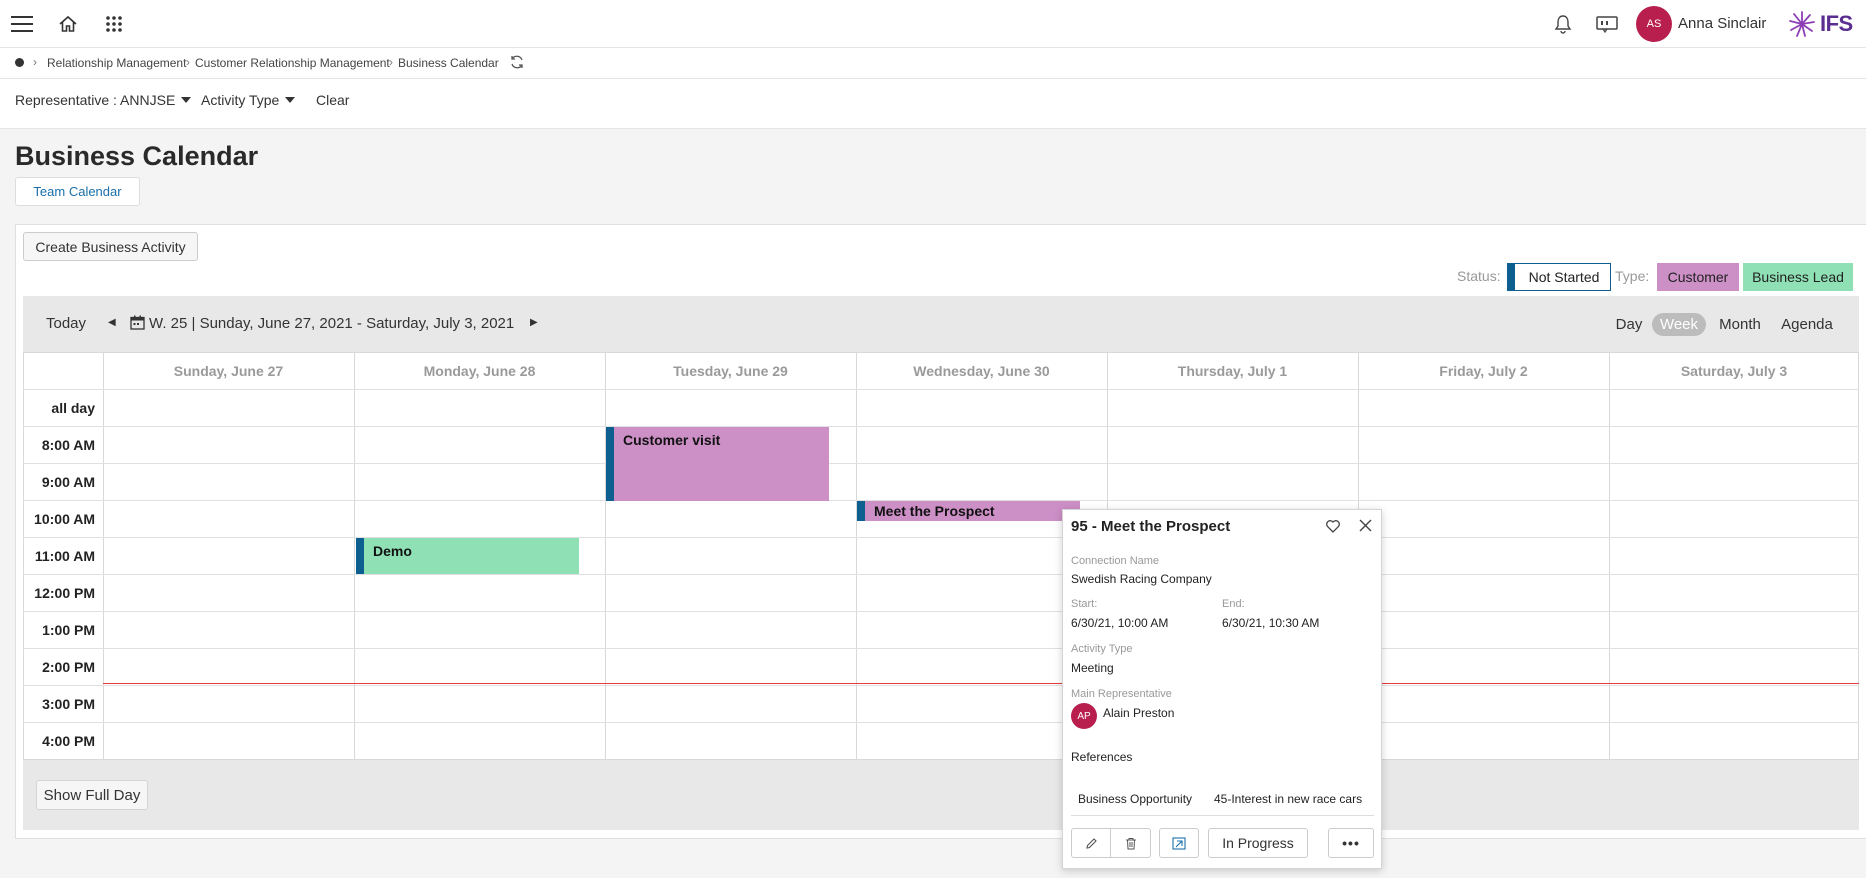 The image size is (1866, 878). Describe the element at coordinates (22, 24) in the screenshot. I see `menu-icon` at that location.